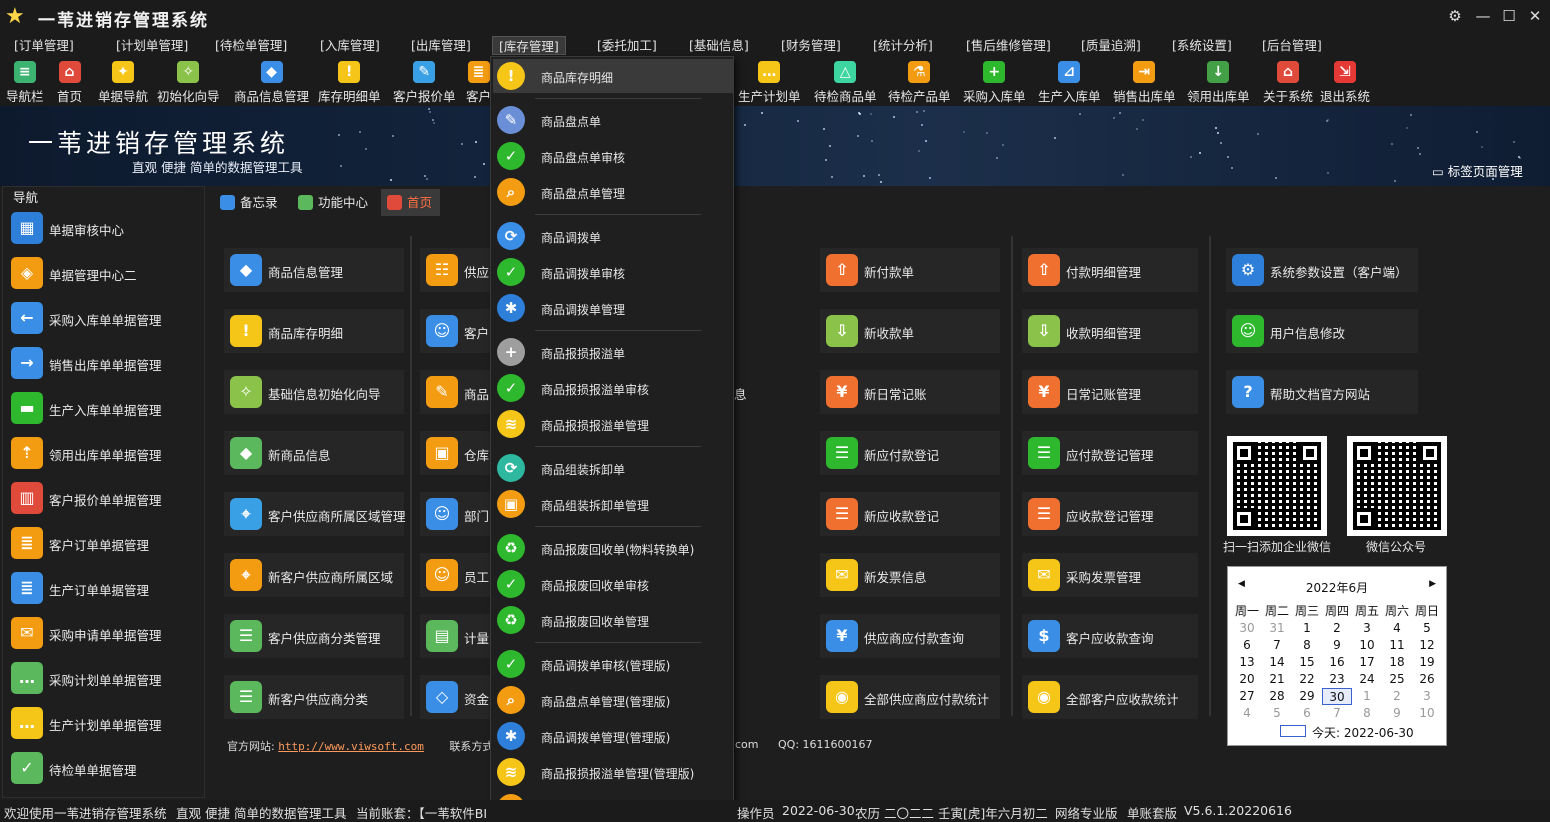 Image resolution: width=1550 pixels, height=822 pixels. Describe the element at coordinates (104, 498) in the screenshot. I see `nav-item-6: ▥ 客户报价单单据管理` at that location.